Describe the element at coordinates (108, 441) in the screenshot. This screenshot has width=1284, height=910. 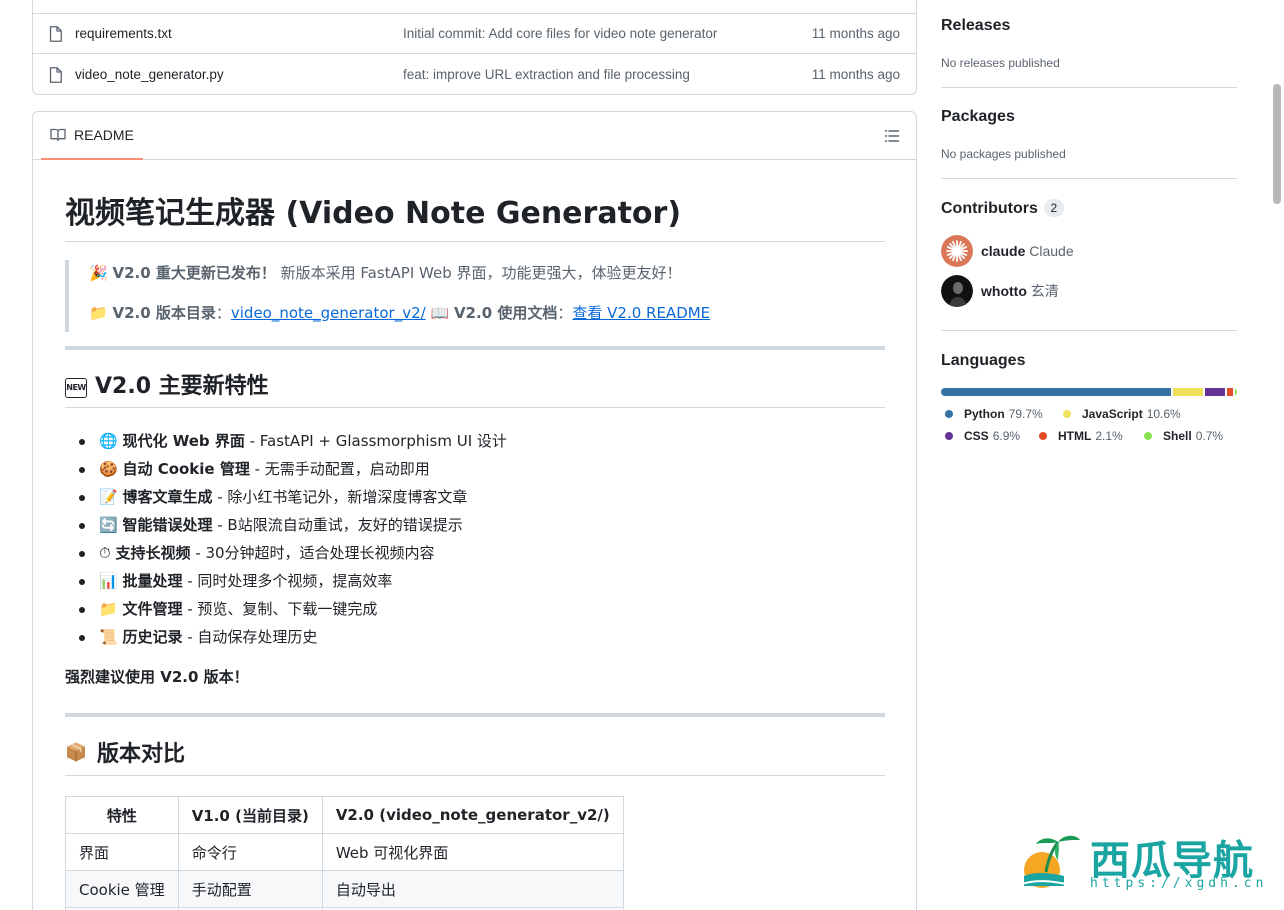
I see `globe-icon: 🌐` at that location.